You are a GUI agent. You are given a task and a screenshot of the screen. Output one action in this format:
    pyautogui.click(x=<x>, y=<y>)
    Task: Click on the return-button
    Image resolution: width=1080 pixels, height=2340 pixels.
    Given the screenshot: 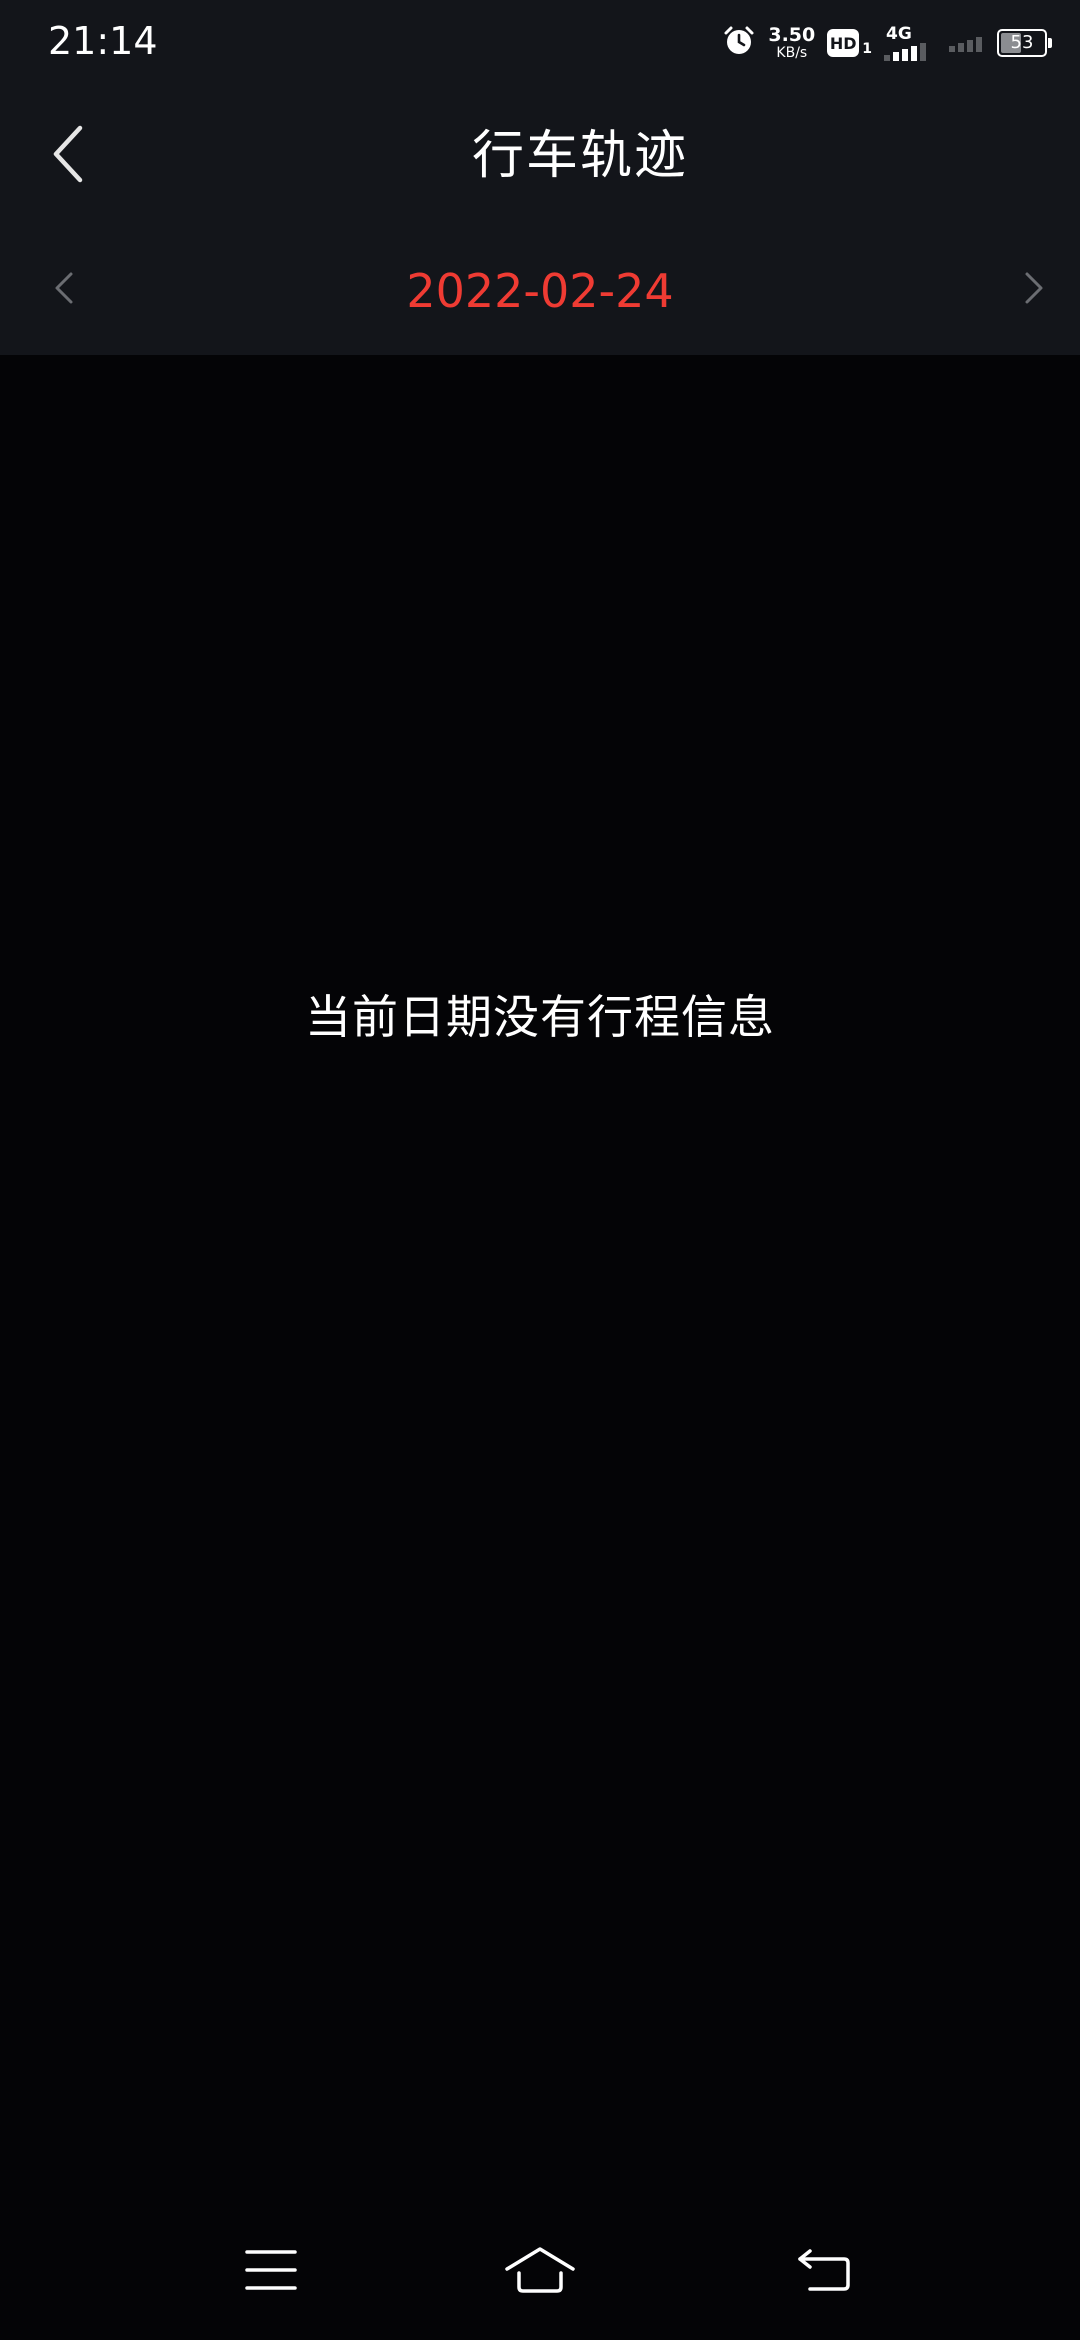 What is the action you would take?
    pyautogui.click(x=824, y=2272)
    